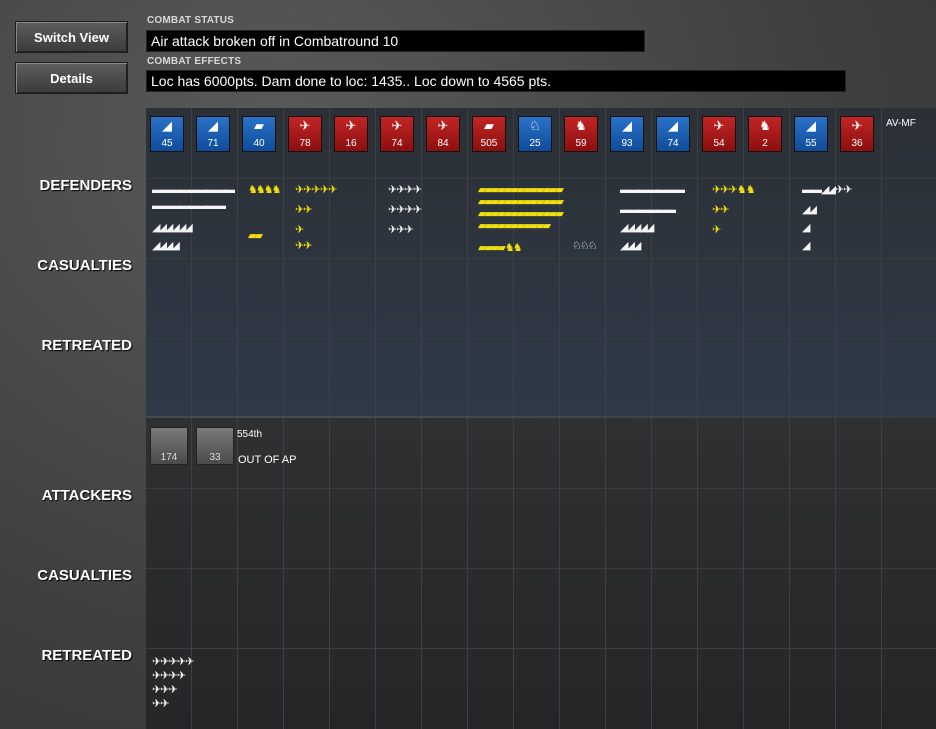 This screenshot has height=729, width=936. Describe the element at coordinates (84, 575) in the screenshot. I see `attacker-casualties-label: CASUALTIES` at that location.